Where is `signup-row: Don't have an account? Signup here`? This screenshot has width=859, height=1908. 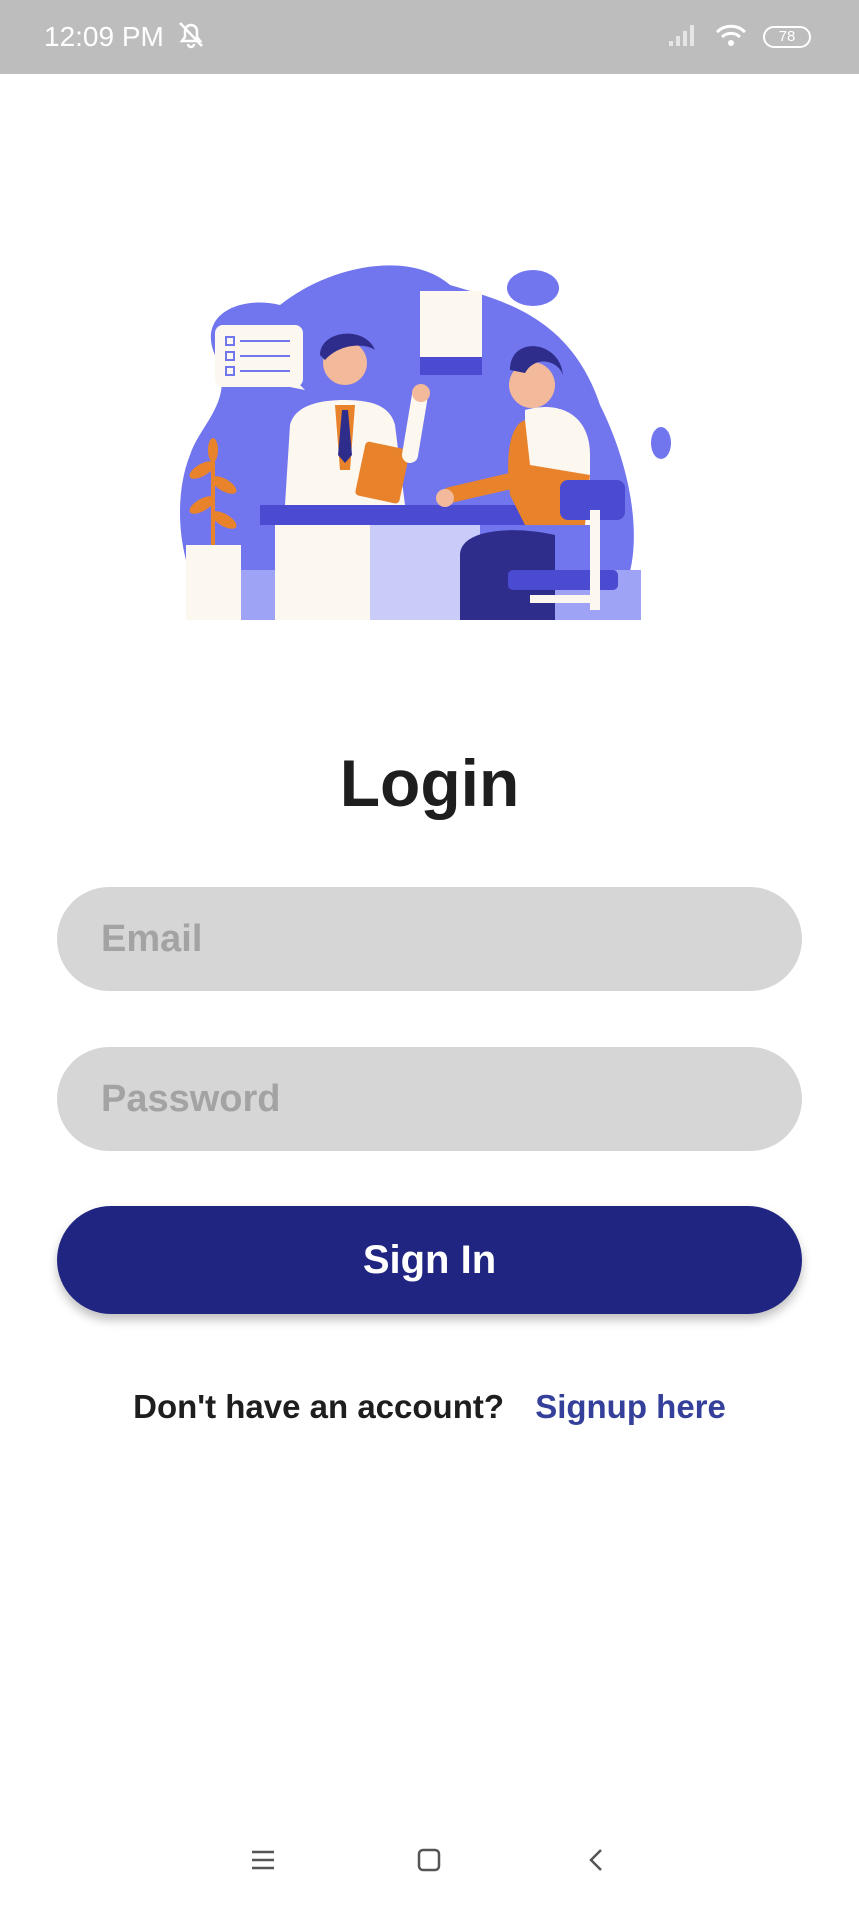 signup-row: Don't have an account? Signup here is located at coordinates (429, 1407).